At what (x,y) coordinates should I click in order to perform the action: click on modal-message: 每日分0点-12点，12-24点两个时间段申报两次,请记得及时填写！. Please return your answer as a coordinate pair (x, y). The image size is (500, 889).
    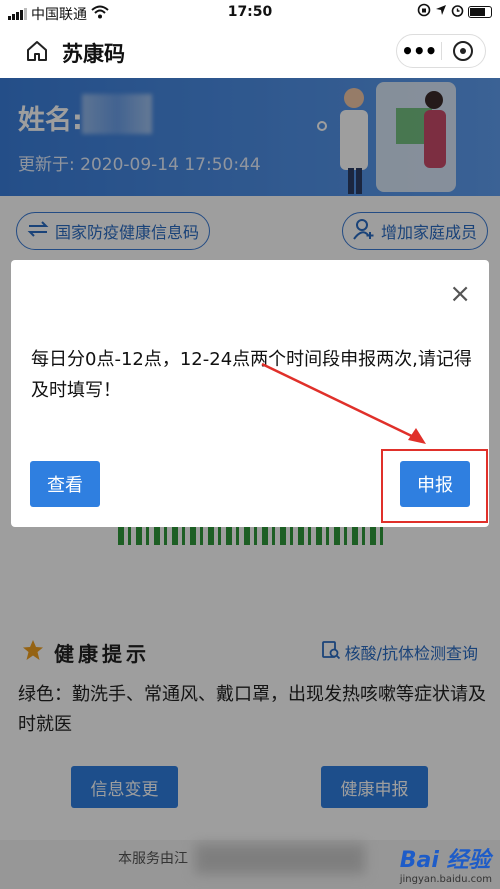
    Looking at the image, I should click on (251, 375).